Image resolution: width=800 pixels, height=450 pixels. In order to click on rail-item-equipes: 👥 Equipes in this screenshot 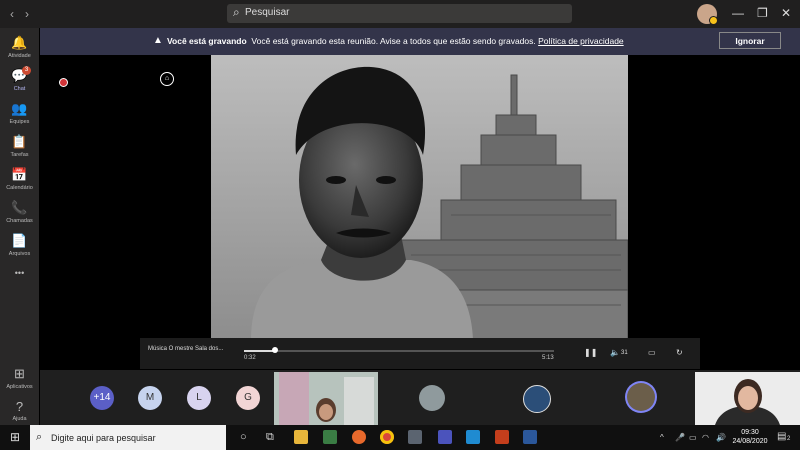, I will do `click(19, 113)`.